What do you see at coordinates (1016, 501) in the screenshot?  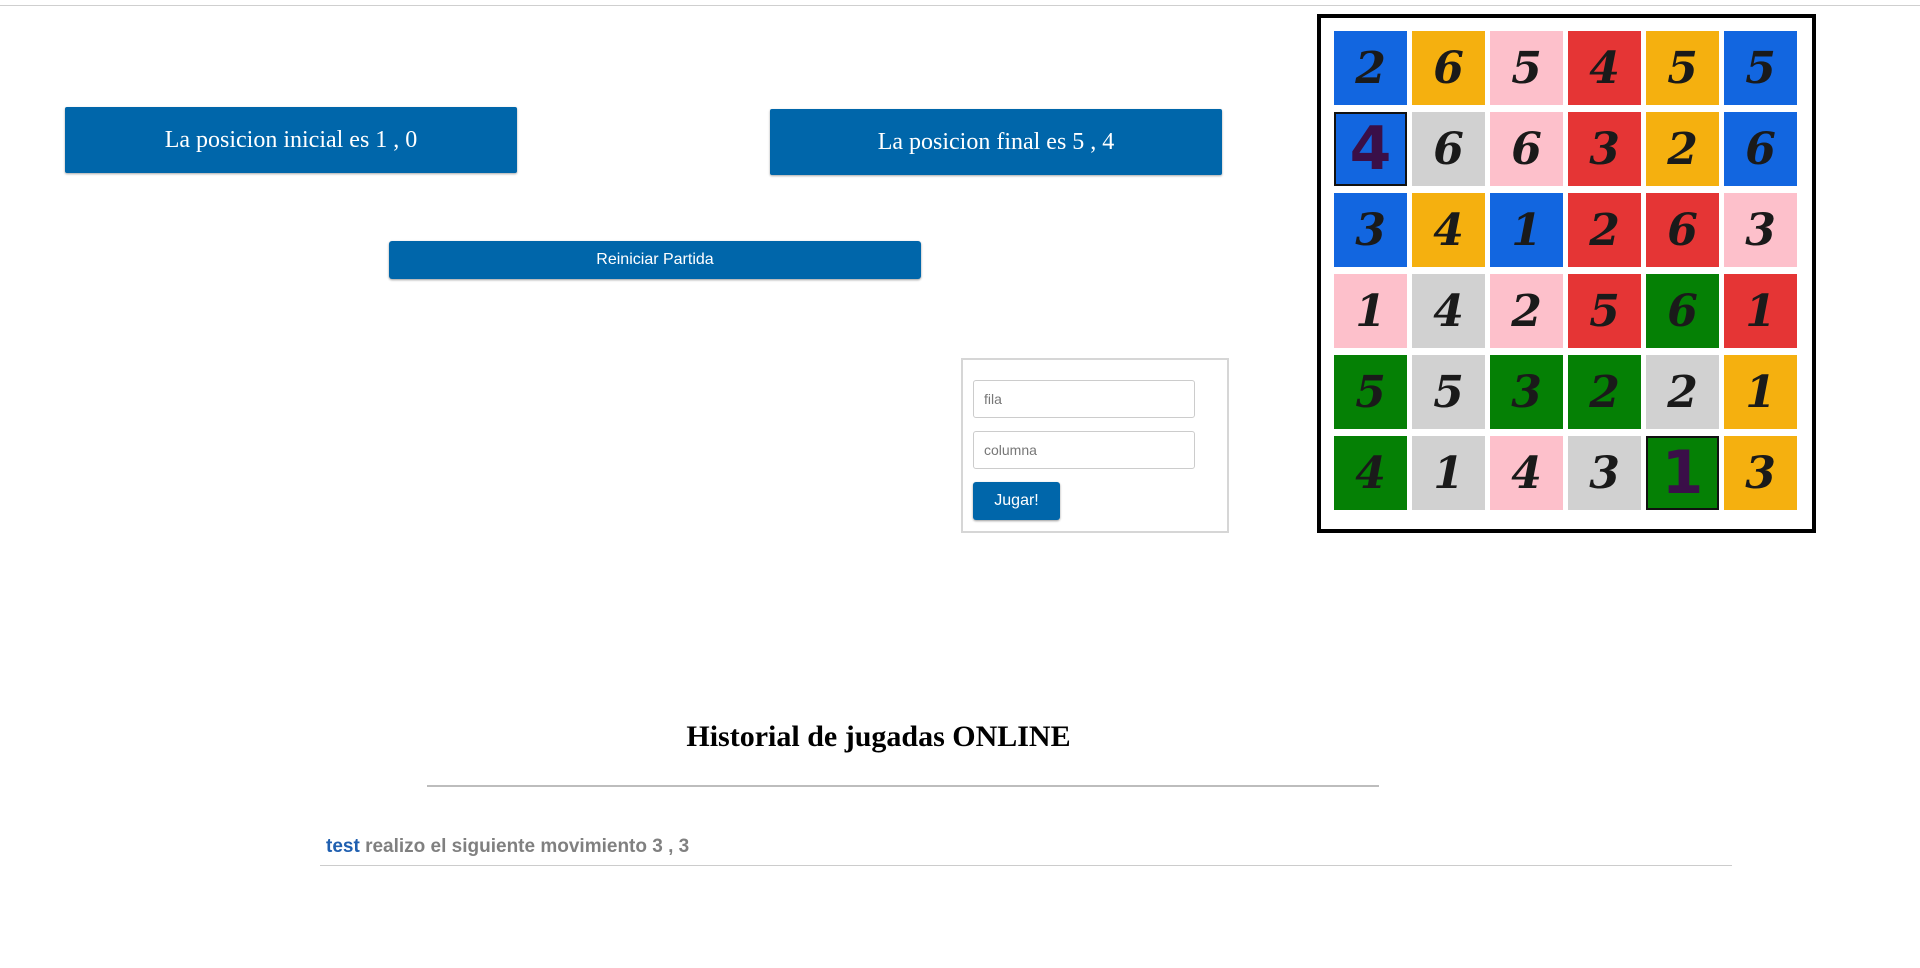 I see `play-button: Jugar!` at bounding box center [1016, 501].